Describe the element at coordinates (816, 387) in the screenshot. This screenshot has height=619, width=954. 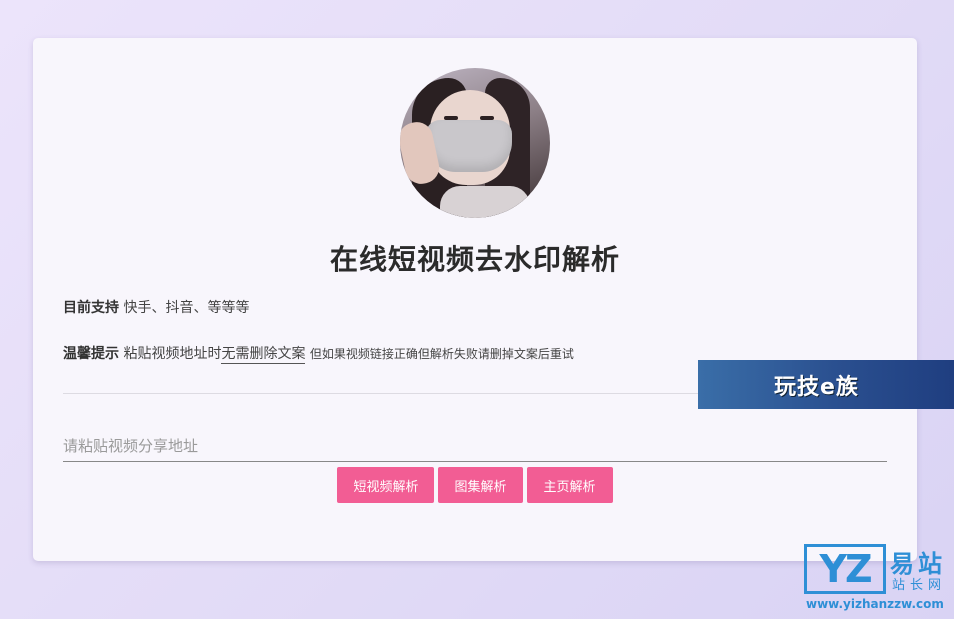
I see `banner-text: 玩技e族` at that location.